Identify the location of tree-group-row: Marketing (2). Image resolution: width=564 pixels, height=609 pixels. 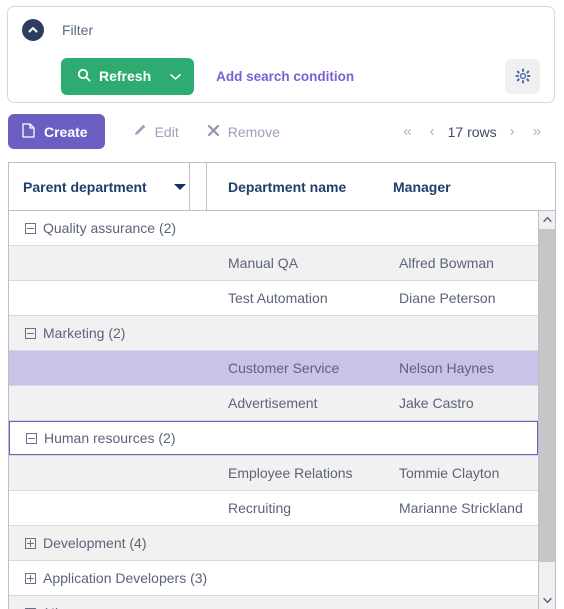
(273, 333).